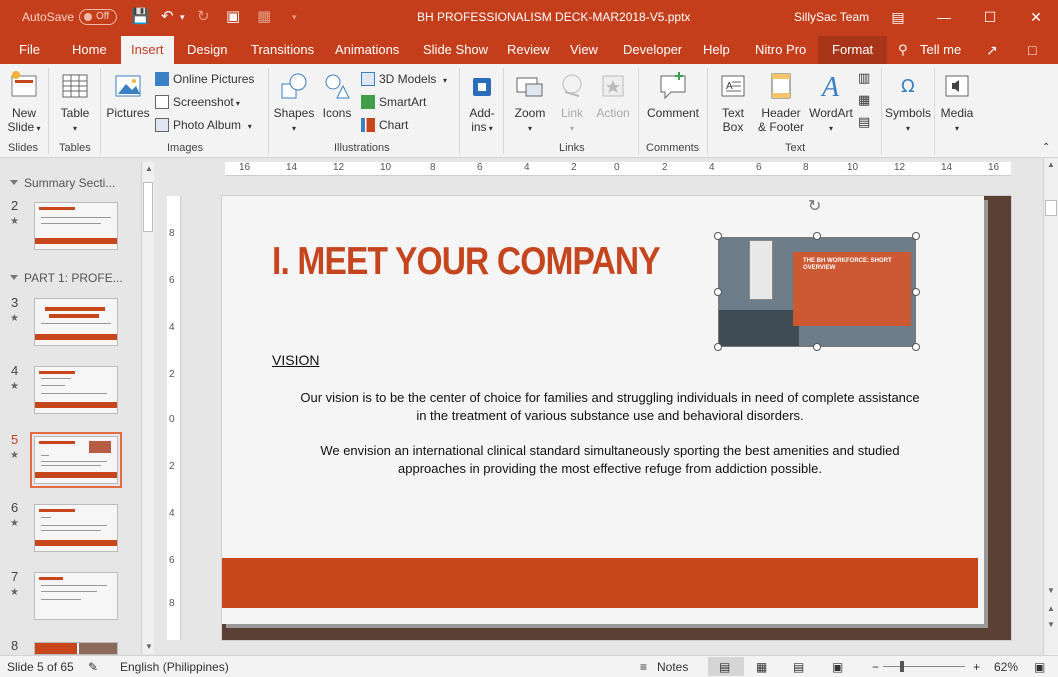 The width and height of the screenshot is (1058, 677). Describe the element at coordinates (831, 17) in the screenshot. I see `user-name: SillySac Team` at that location.